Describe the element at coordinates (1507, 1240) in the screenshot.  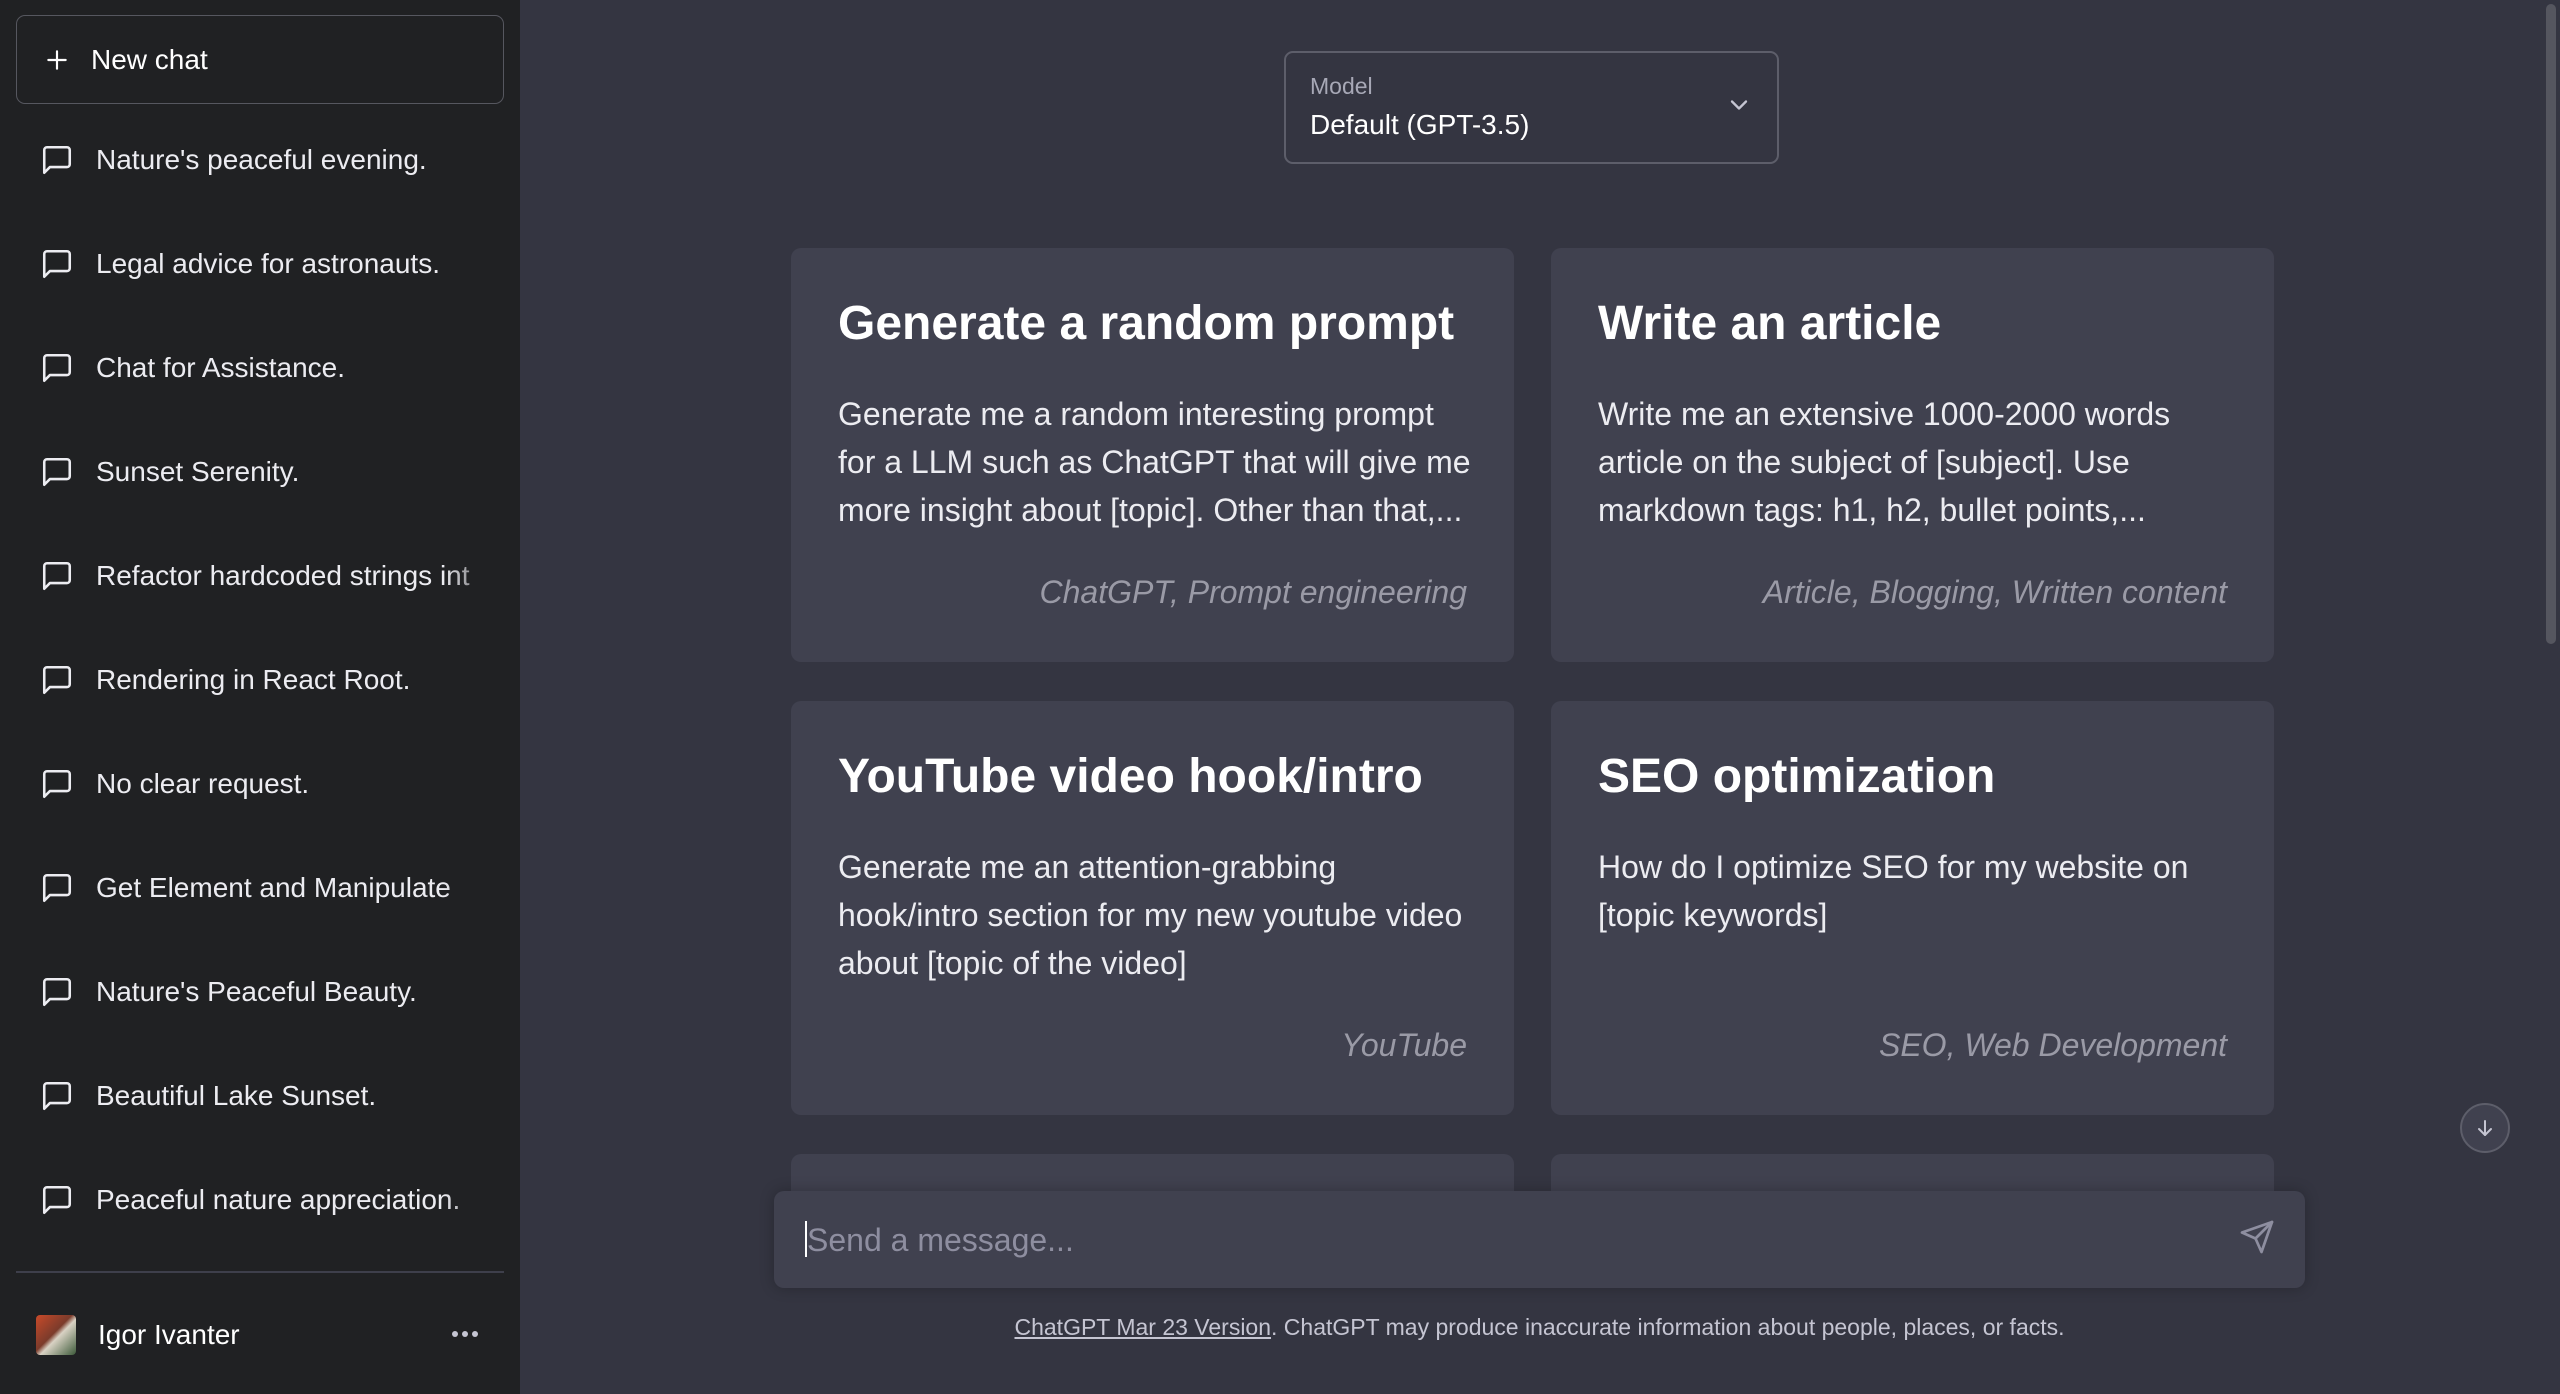
I see `message-input` at that location.